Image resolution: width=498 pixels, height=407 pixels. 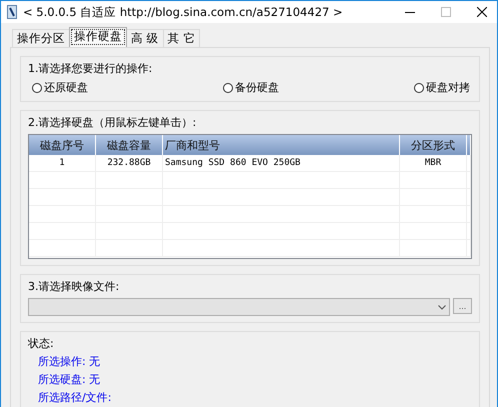 What do you see at coordinates (60, 87) in the screenshot?
I see `radio-option: 还原硬盘` at bounding box center [60, 87].